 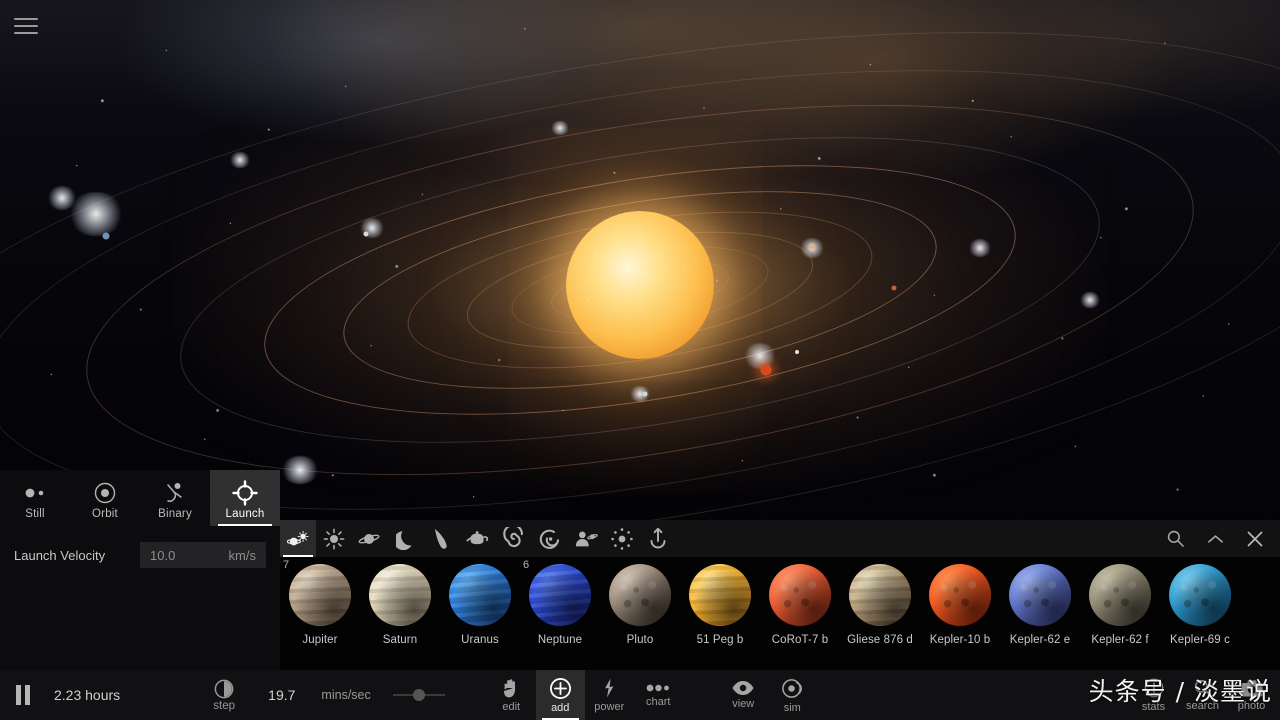 What do you see at coordinates (23, 695) in the screenshot?
I see `pause-button` at bounding box center [23, 695].